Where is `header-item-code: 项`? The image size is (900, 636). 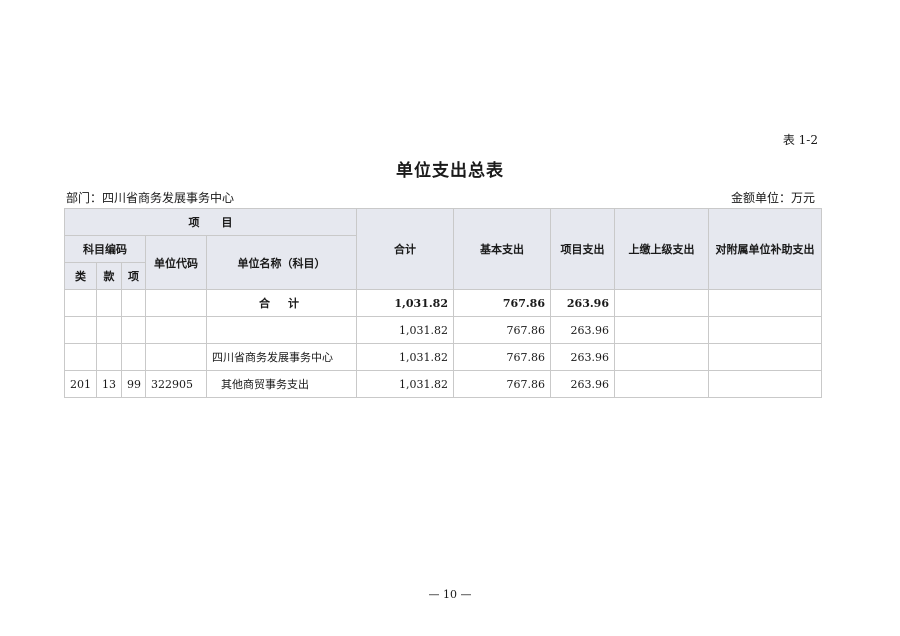
header-item-code: 项 is located at coordinates (133, 276).